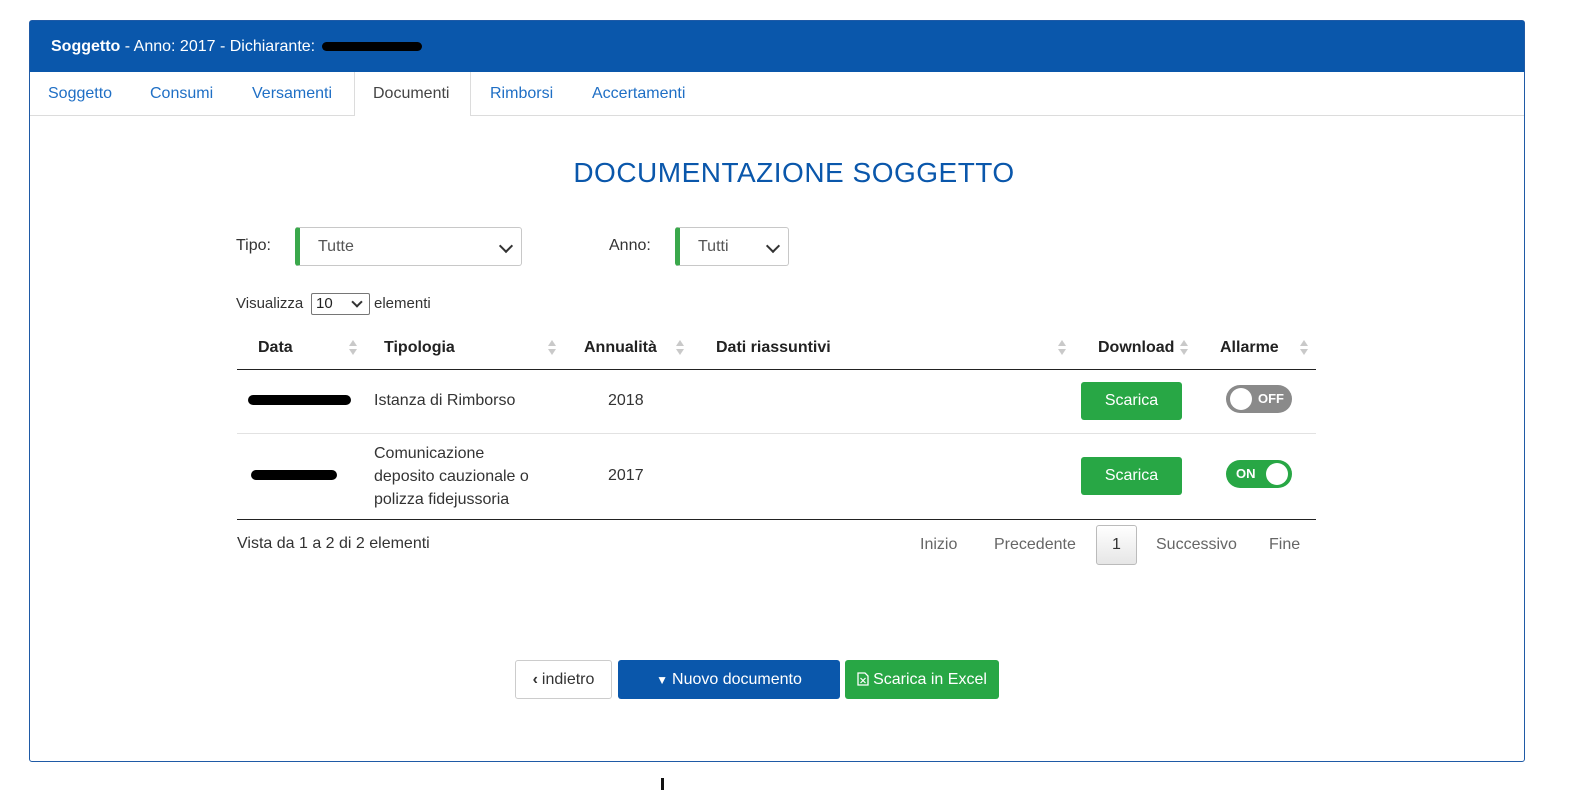 The image size is (1588, 800). What do you see at coordinates (713, 246) in the screenshot?
I see `anno-select-value: Tutti` at bounding box center [713, 246].